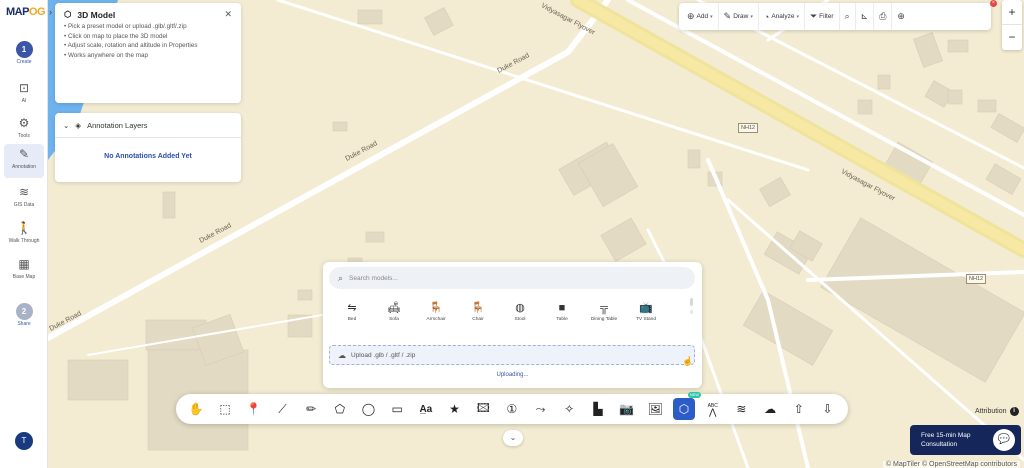 Image resolution: width=1024 pixels, height=468 pixels. Describe the element at coordinates (1004, 440) in the screenshot. I see `chat-bubble-icon: 💬` at that location.